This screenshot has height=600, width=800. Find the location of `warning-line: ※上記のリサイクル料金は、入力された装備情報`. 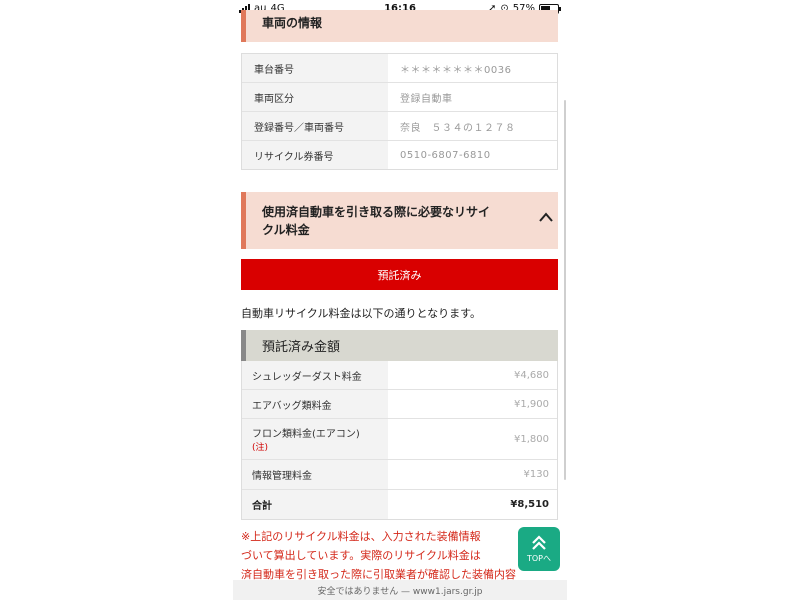

warning-line: ※上記のリサイクル料金は、入力された装備情報 is located at coordinates (361, 536).